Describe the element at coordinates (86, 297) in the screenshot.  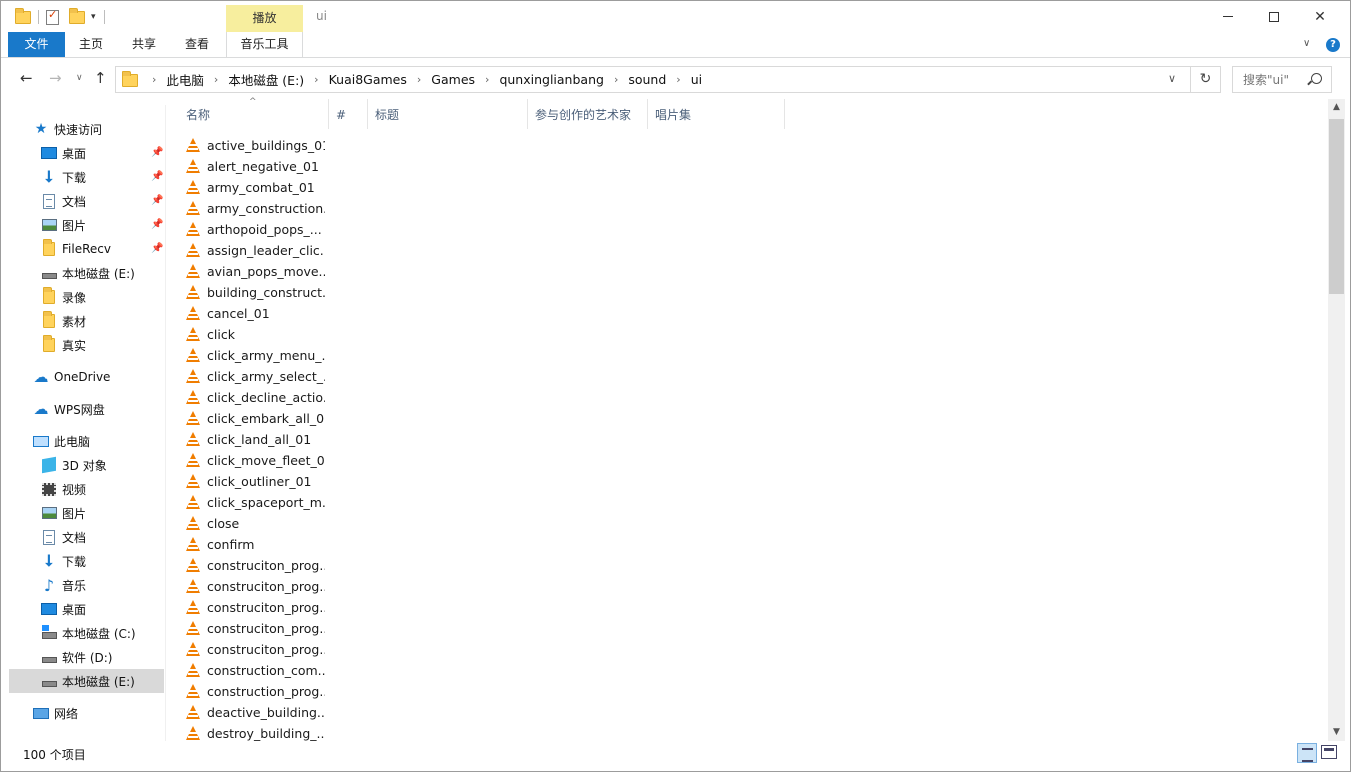
I see `sidebar-item-recordings: 录像` at that location.